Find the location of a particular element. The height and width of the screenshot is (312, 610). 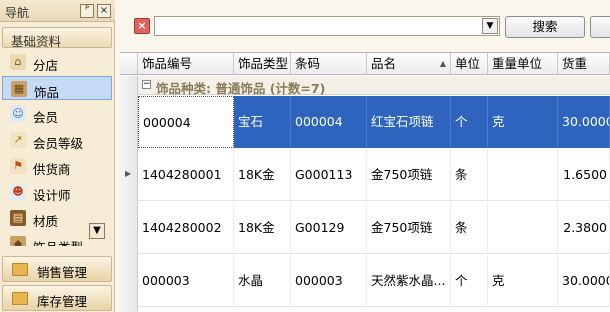

cell-id: 000003 is located at coordinates (186, 281).